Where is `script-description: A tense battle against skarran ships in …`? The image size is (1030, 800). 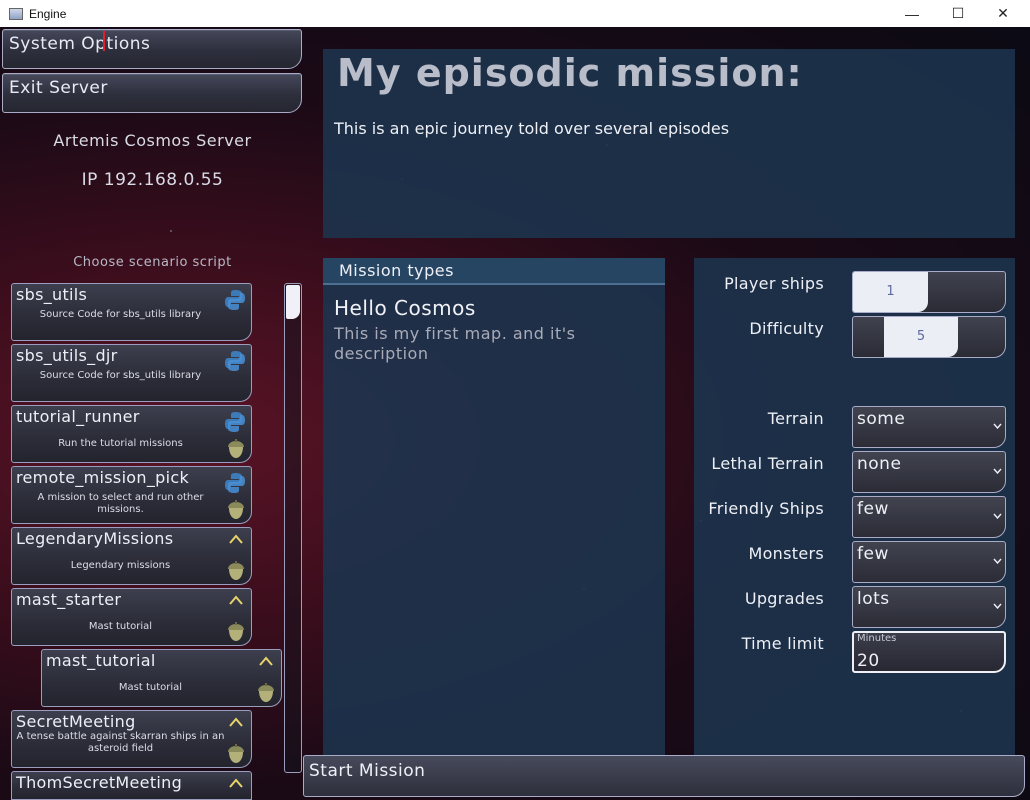 script-description: A tense battle against skarran ships in … is located at coordinates (120, 742).